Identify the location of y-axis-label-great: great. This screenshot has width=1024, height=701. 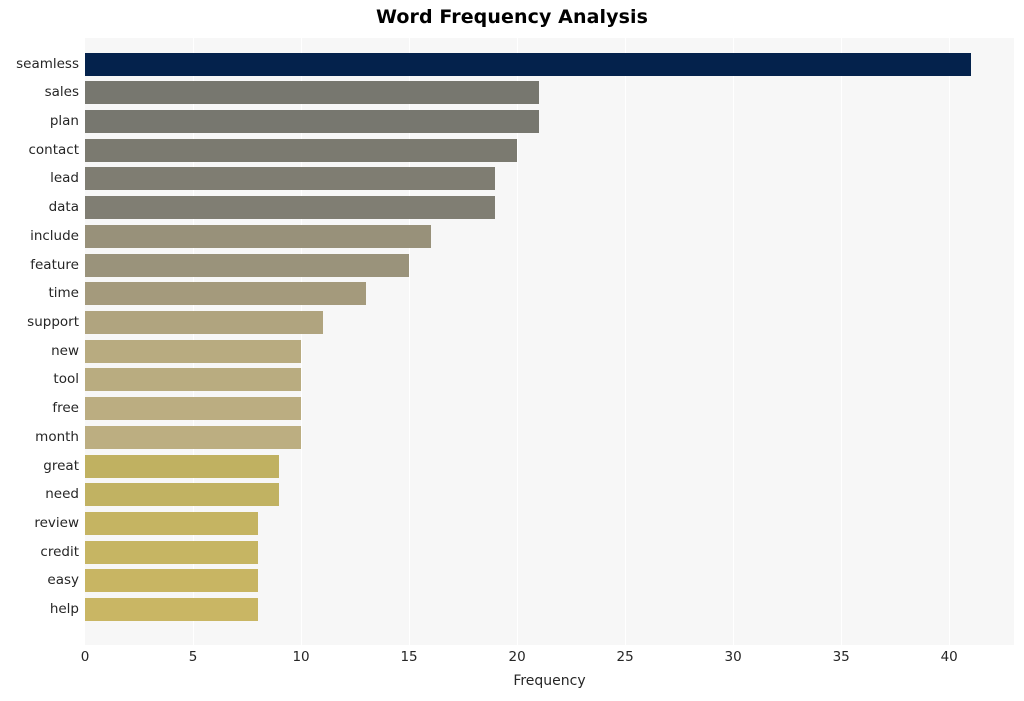
(61, 465).